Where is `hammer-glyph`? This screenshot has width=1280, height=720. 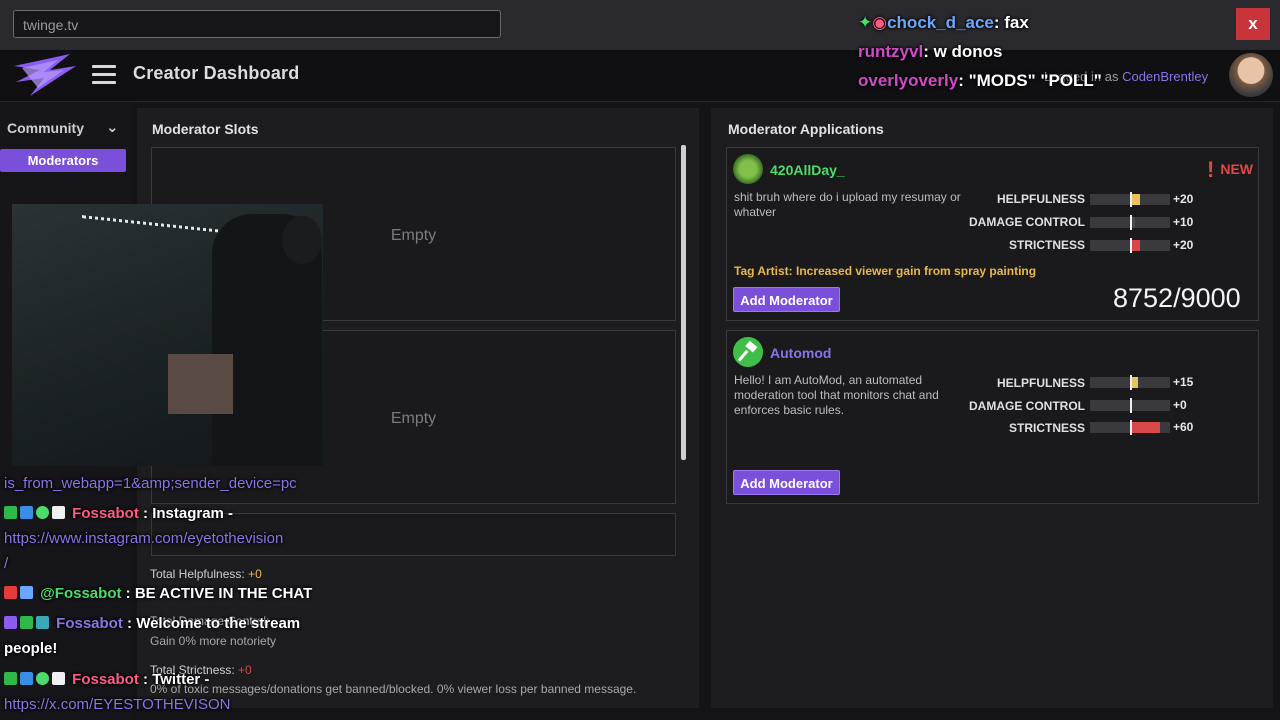
hammer-glyph is located at coordinates (747, 351).